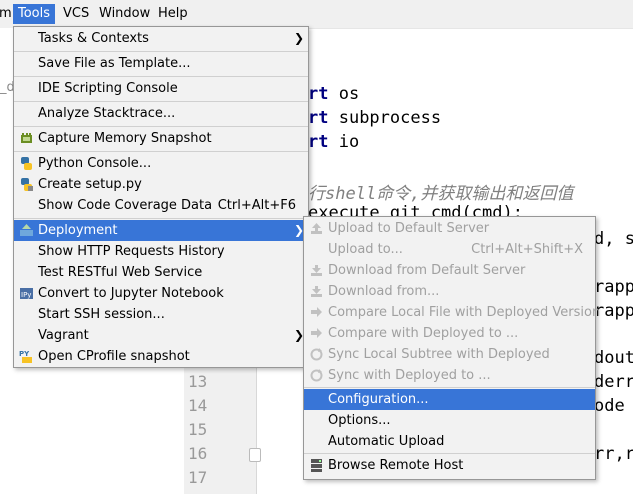 The width and height of the screenshot is (633, 494). I want to click on deployment-icon, so click(26, 230).